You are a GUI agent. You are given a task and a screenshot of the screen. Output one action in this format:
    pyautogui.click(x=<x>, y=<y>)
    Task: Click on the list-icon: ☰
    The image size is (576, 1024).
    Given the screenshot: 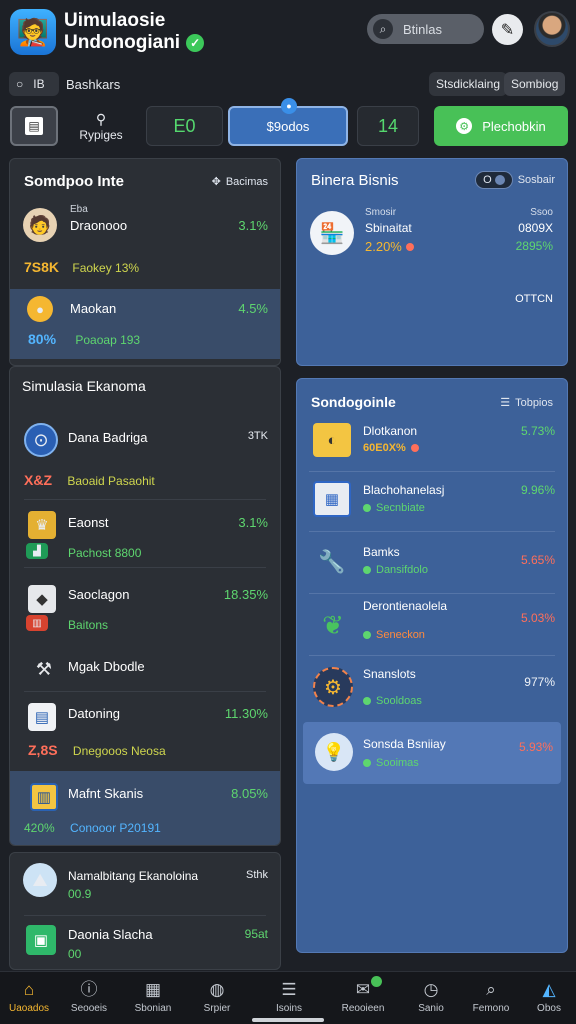 What is the action you would take?
    pyautogui.click(x=289, y=989)
    